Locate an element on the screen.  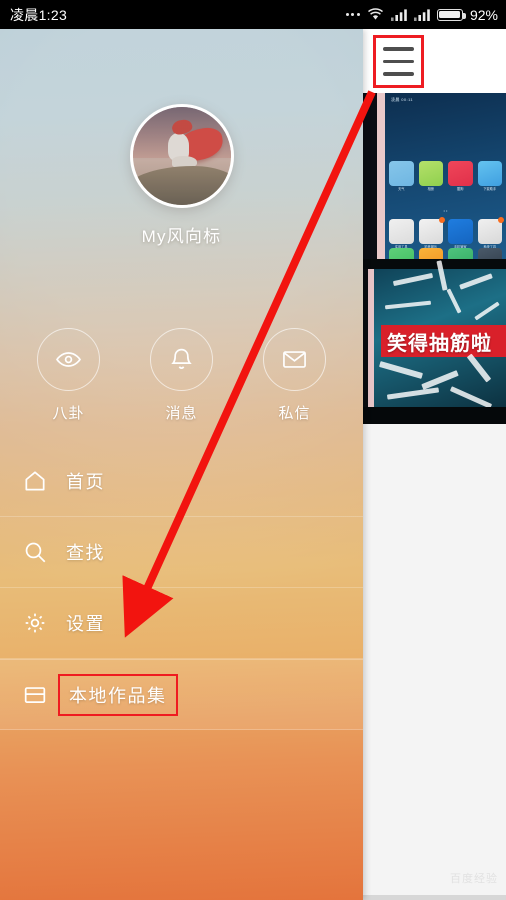
avatar is located at coordinates (181, 156).